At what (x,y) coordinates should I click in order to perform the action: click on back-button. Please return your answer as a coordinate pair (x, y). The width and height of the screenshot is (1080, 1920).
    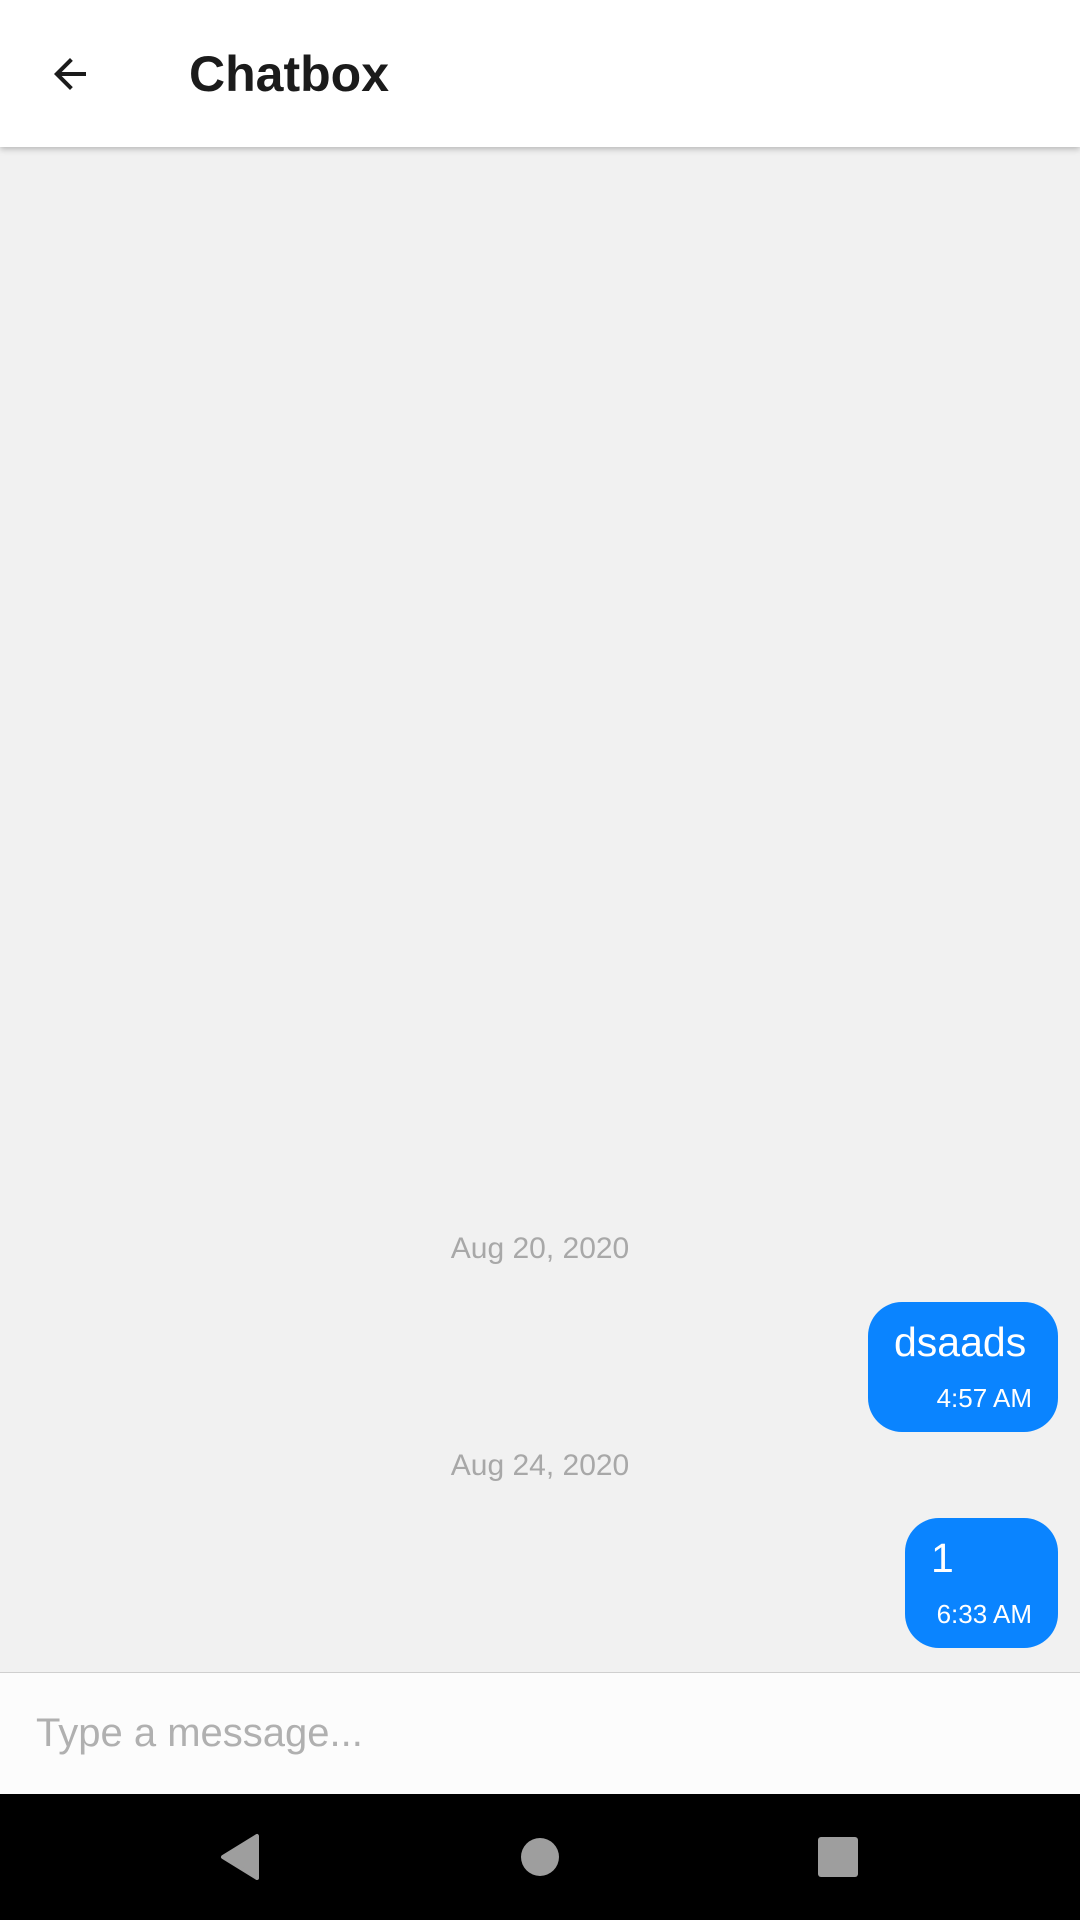
    Looking at the image, I should click on (70, 74).